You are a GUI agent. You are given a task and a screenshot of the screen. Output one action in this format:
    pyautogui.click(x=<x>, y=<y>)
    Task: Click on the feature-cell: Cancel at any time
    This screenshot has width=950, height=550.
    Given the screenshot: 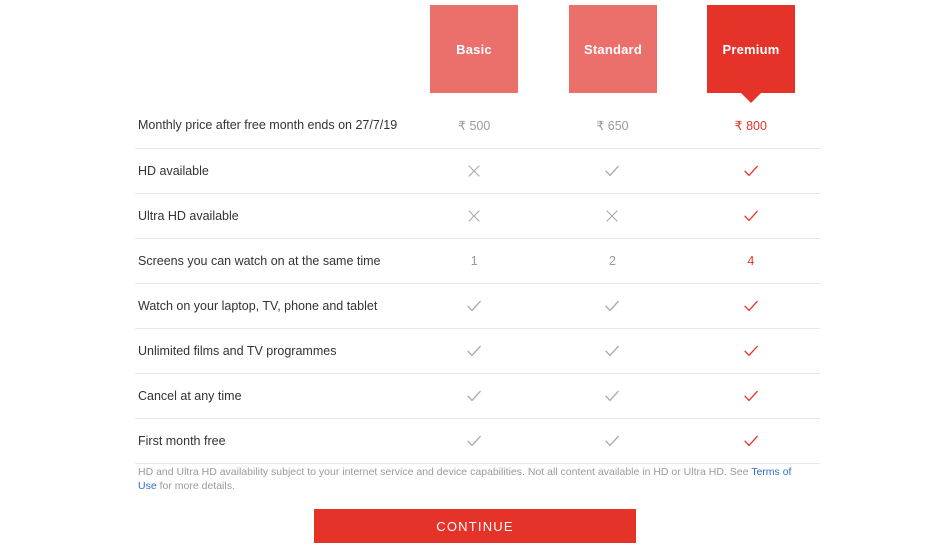 What is the action you would take?
    pyautogui.click(x=270, y=396)
    